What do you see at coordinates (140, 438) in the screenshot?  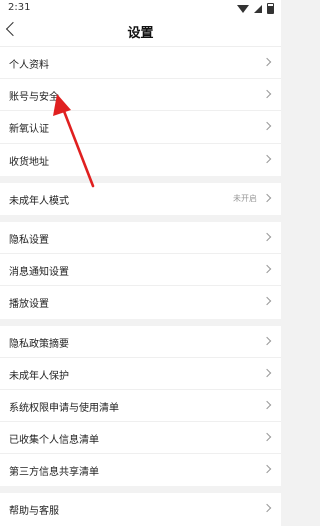 I see `row-collected-info-list: 已收集个人信息清单` at bounding box center [140, 438].